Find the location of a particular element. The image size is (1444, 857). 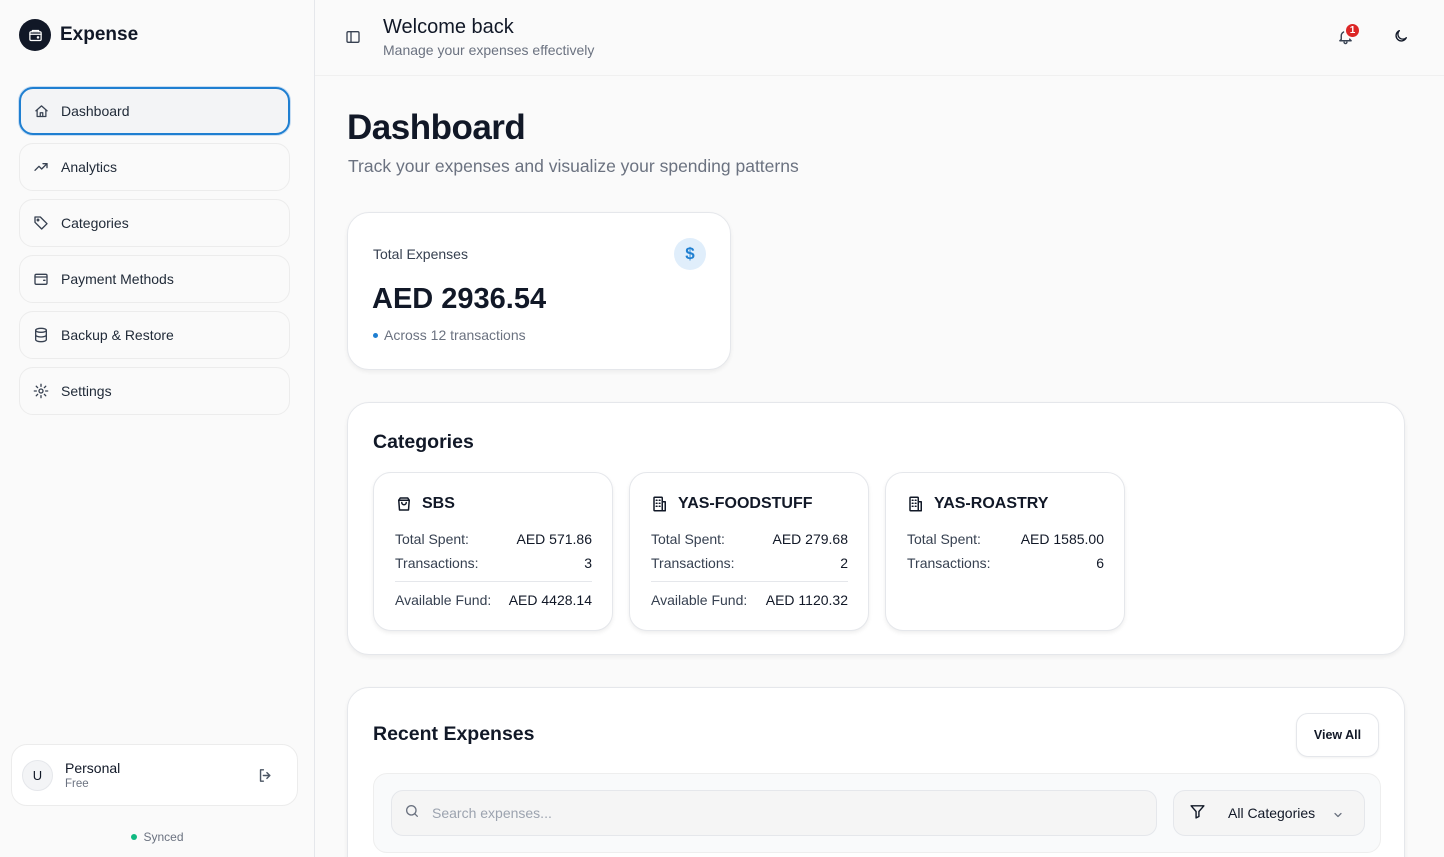

transactions-value: 6 is located at coordinates (1100, 563).